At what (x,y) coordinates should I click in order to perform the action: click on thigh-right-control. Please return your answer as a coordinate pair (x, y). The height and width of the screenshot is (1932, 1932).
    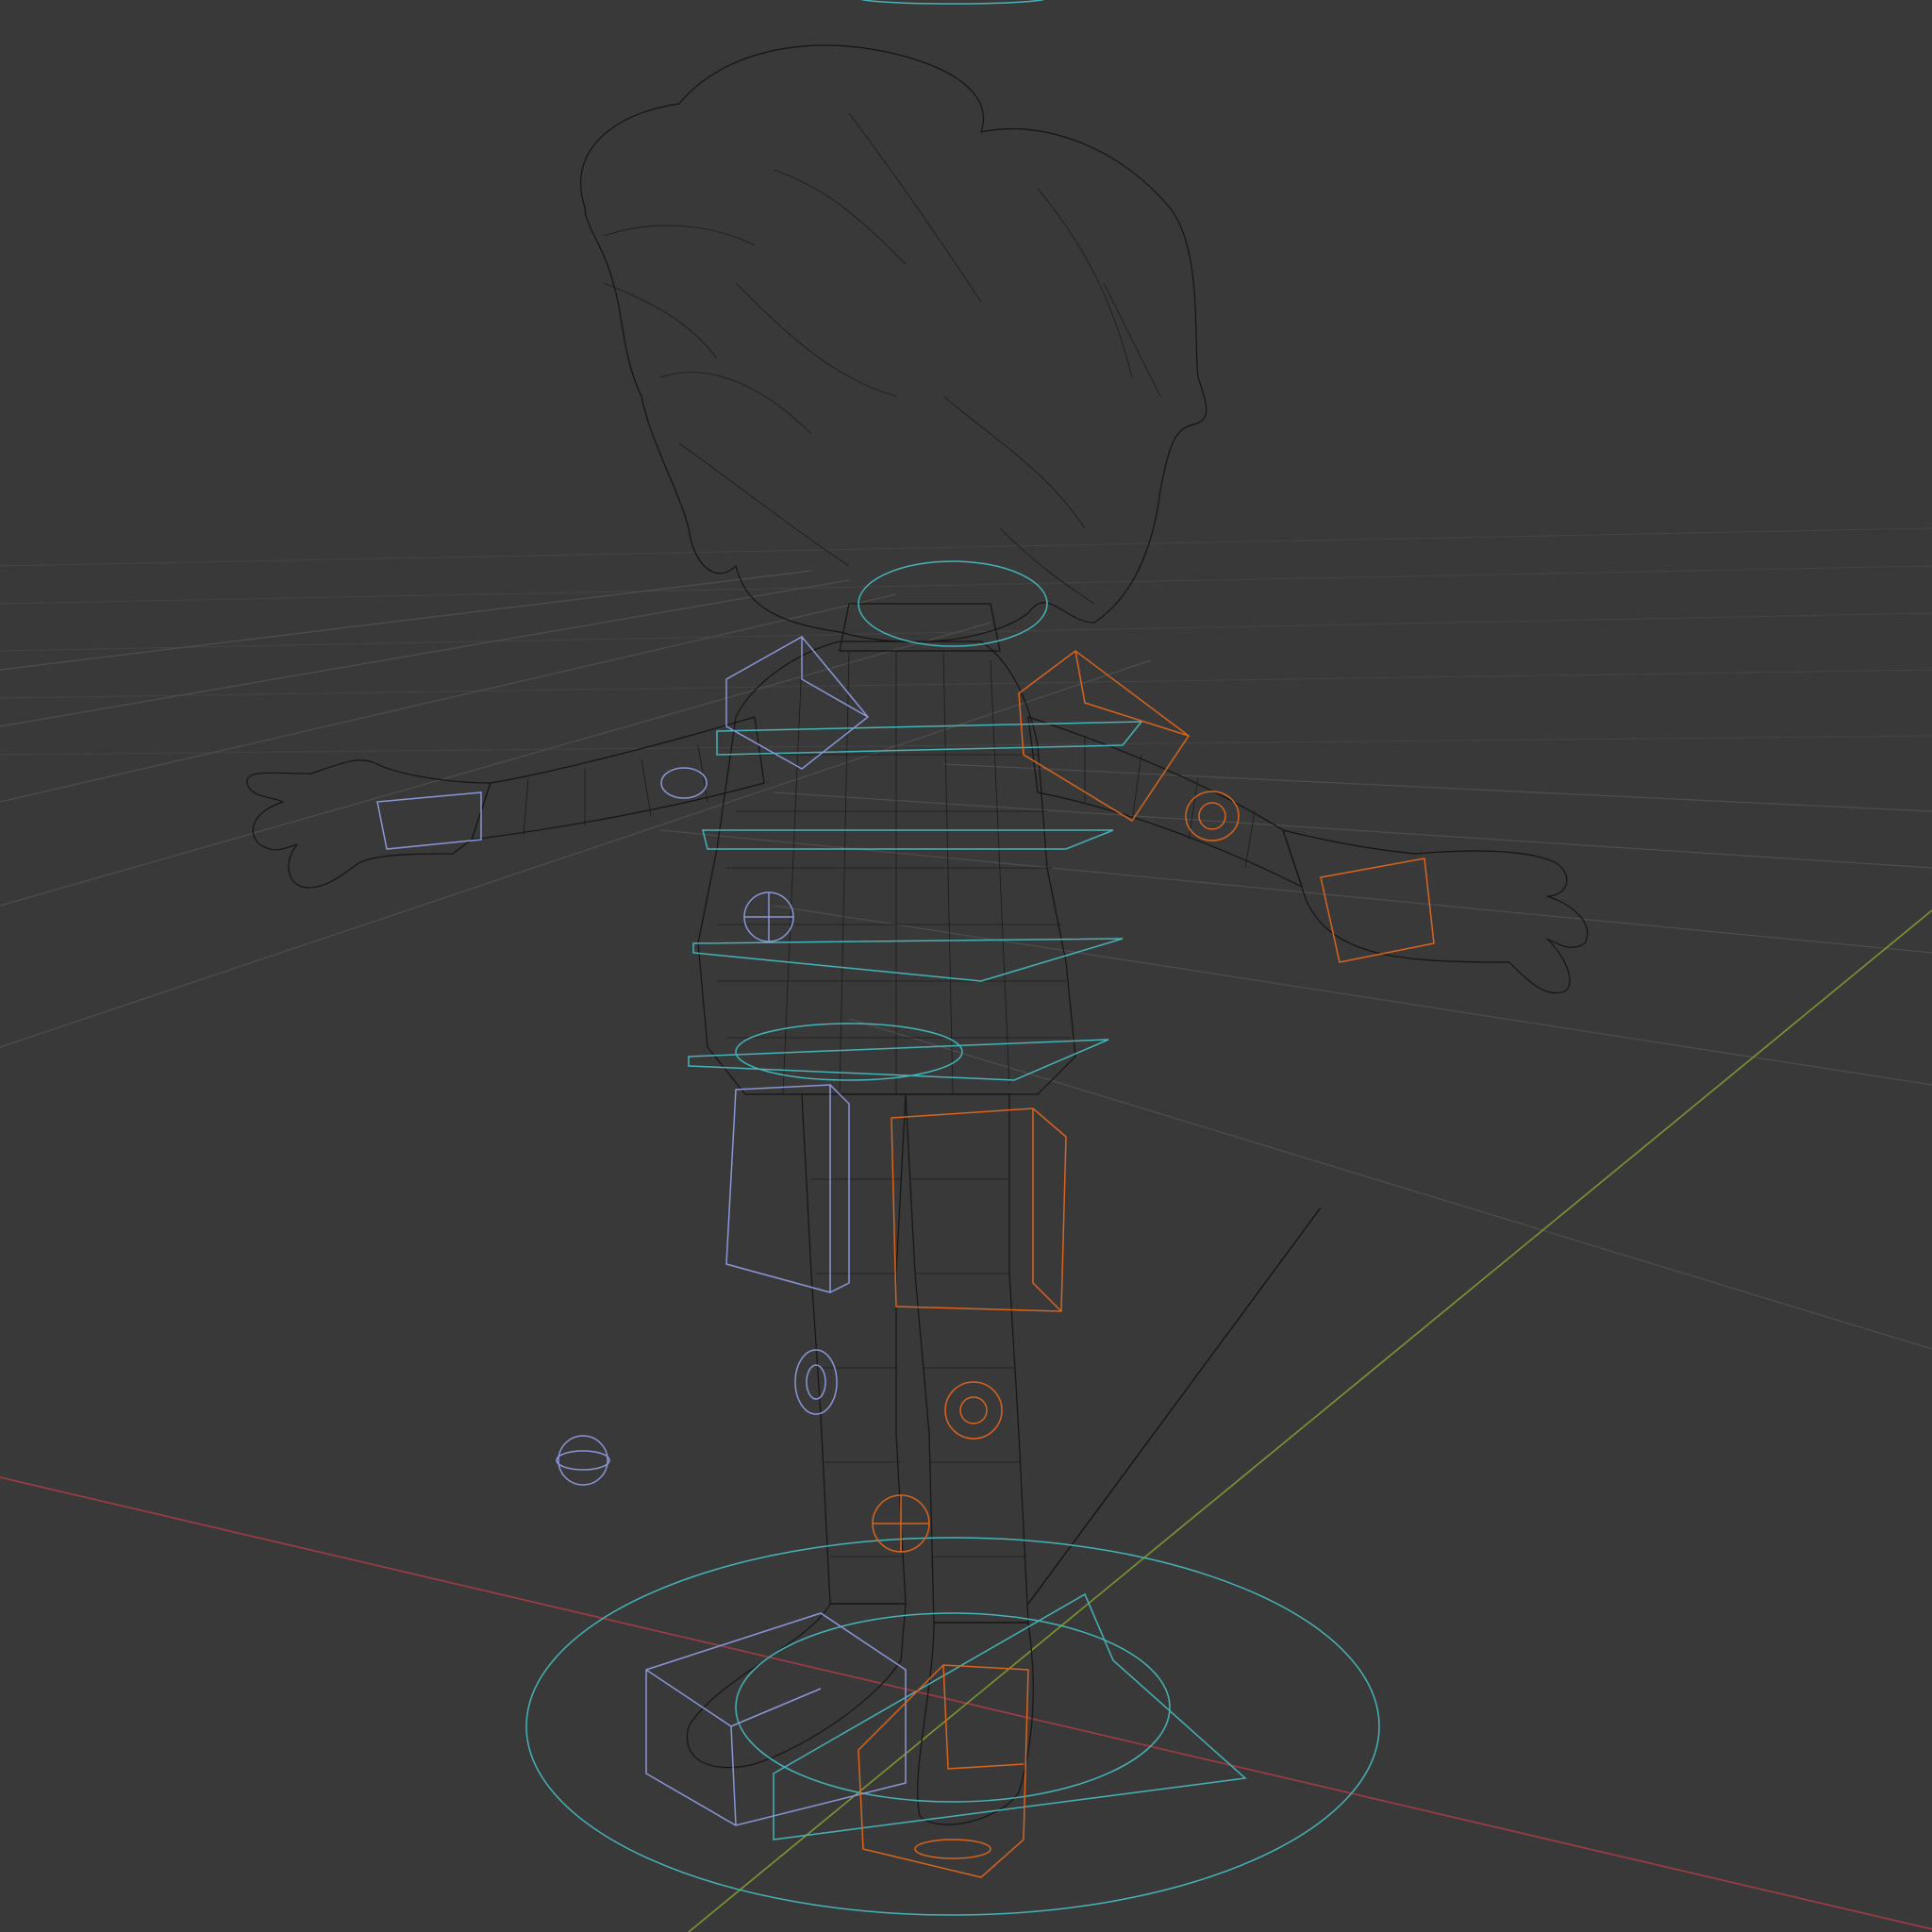
    Looking at the image, I should click on (979, 1210).